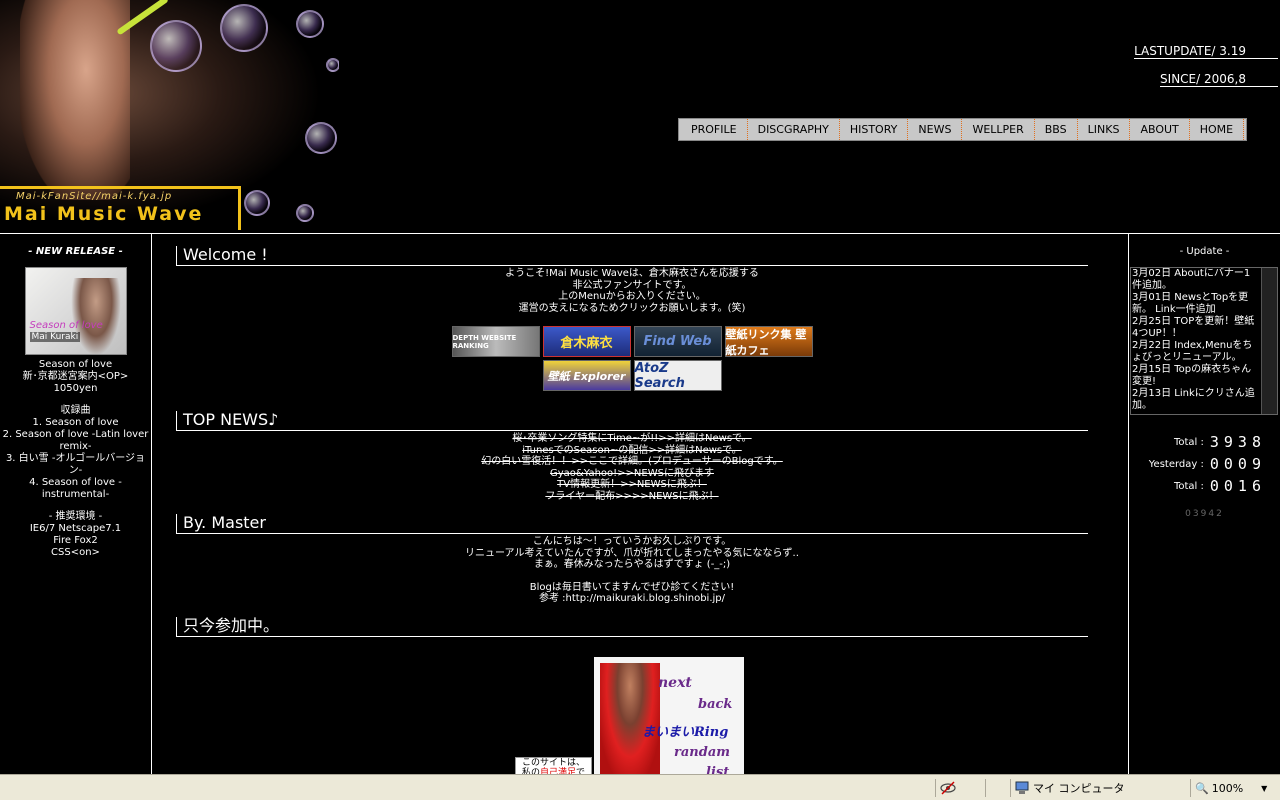 This screenshot has width=1280, height=800. I want to click on nav-history: HISTORY, so click(874, 129).